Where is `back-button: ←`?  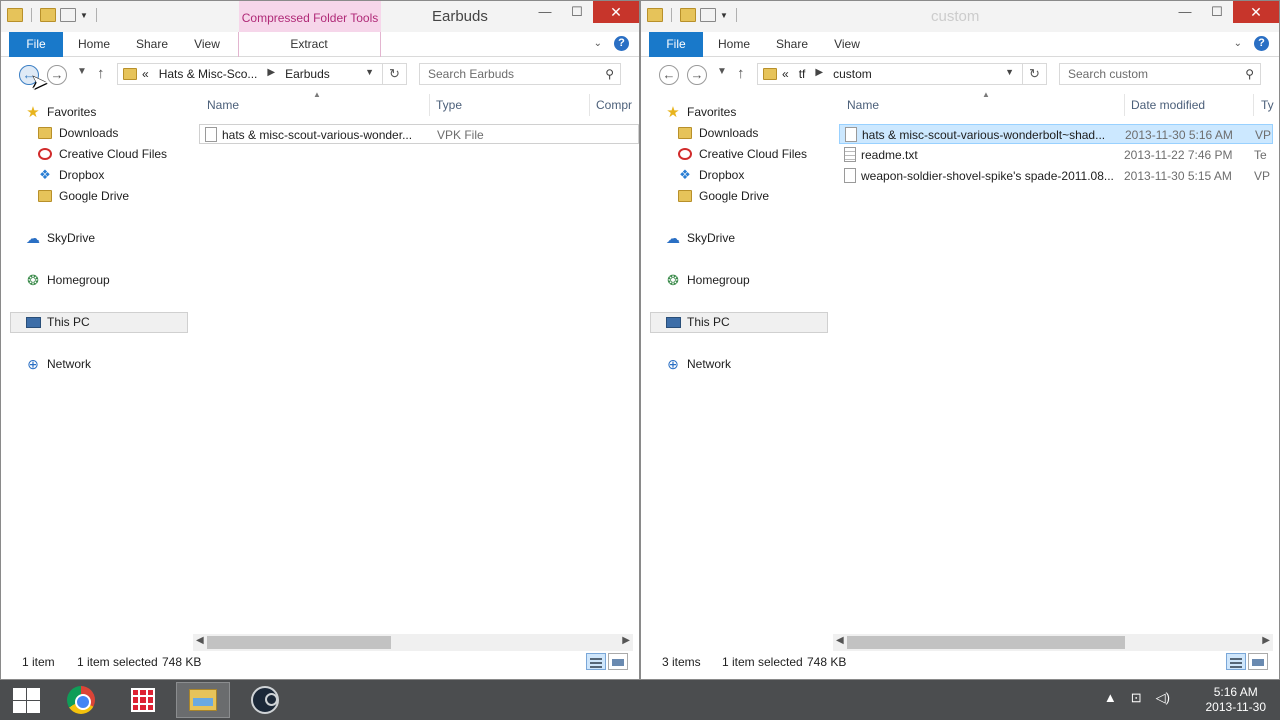 back-button: ← is located at coordinates (669, 75).